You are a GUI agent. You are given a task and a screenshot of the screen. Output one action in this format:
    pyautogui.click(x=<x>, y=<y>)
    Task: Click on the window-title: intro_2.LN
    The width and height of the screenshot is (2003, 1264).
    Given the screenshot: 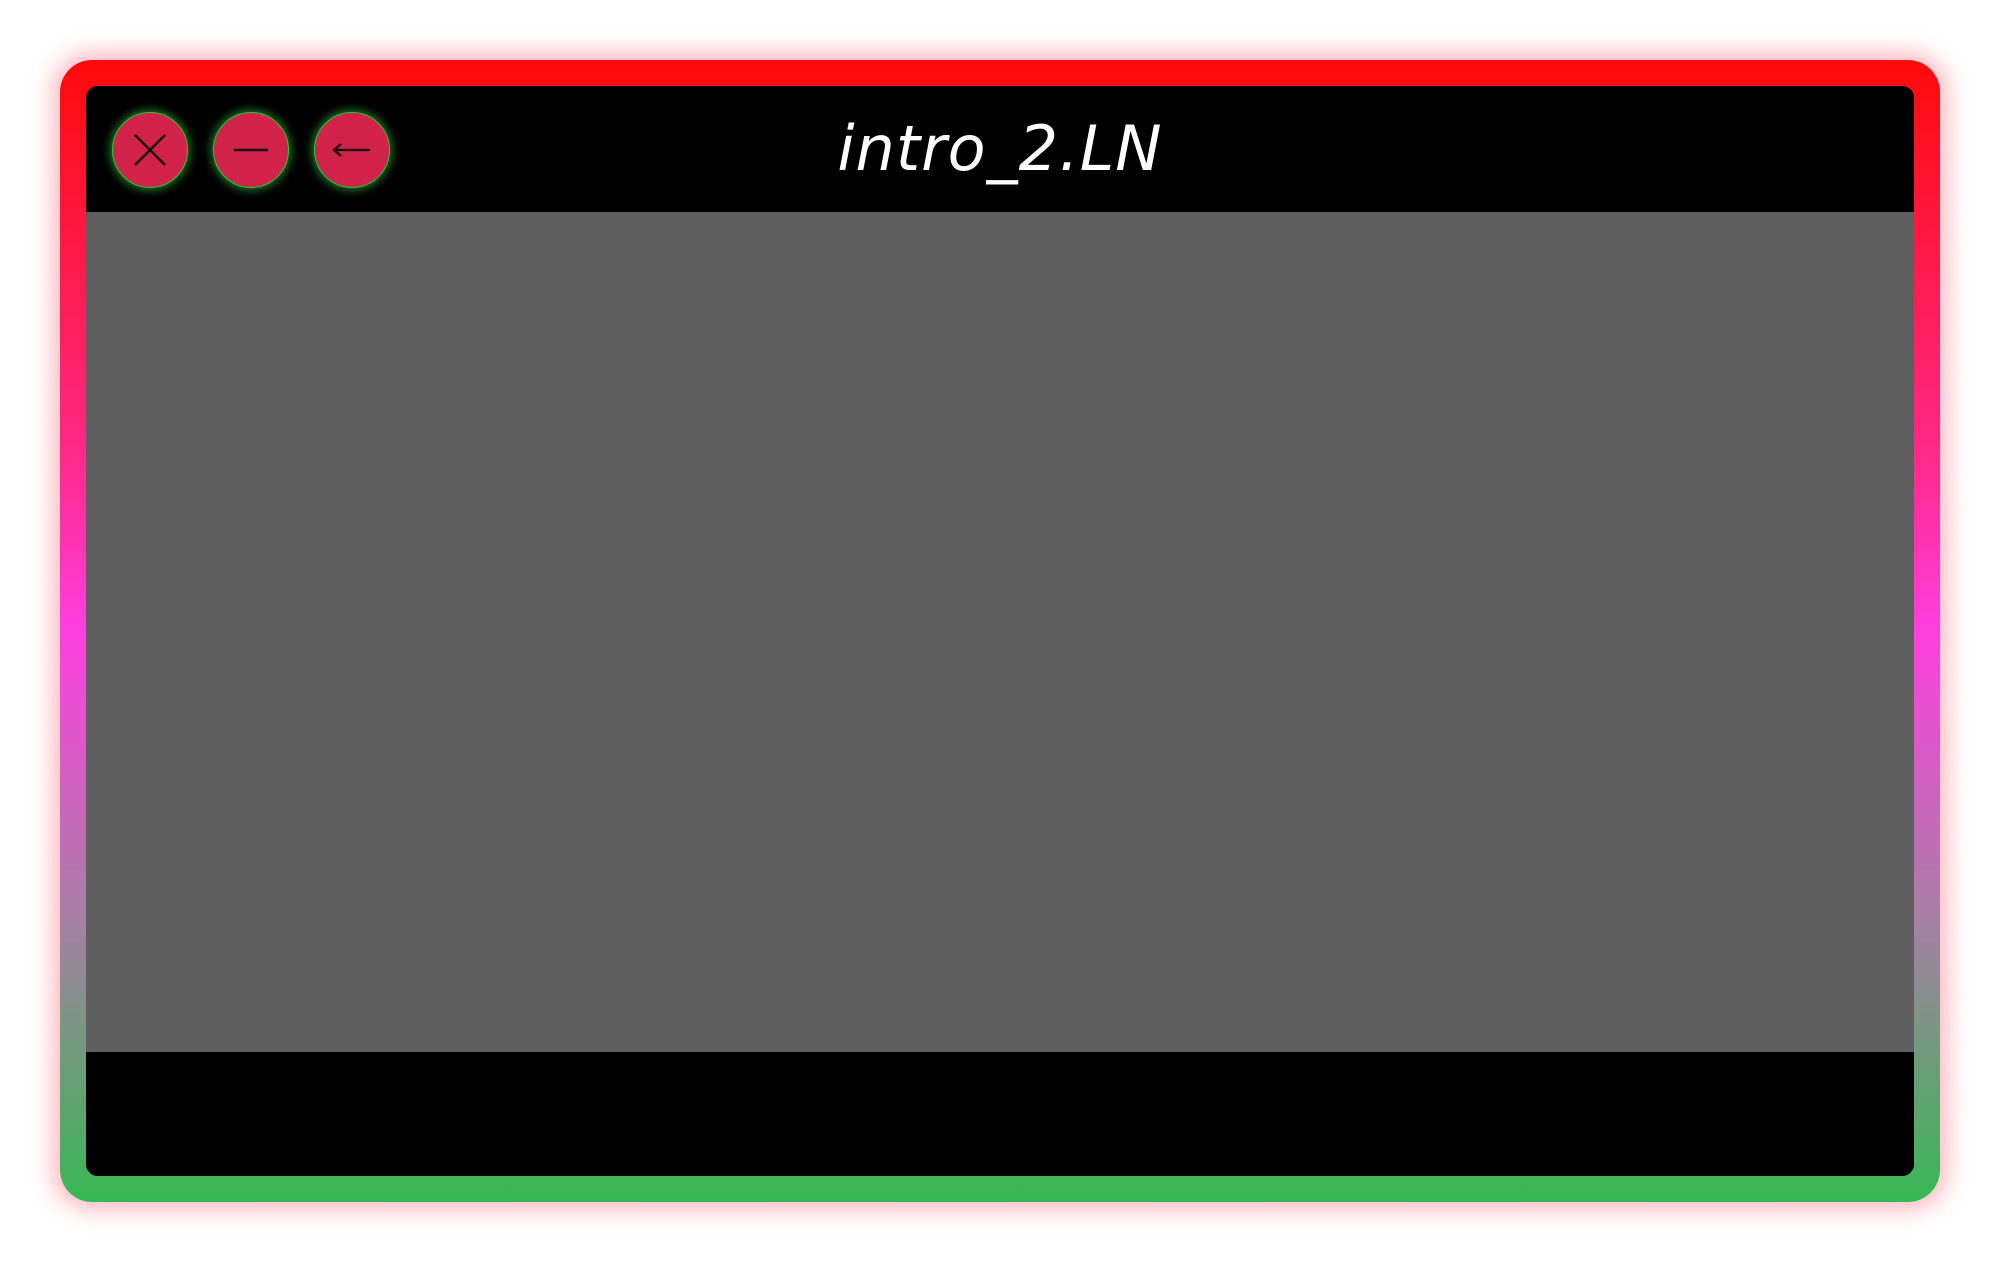 What is the action you would take?
    pyautogui.click(x=1000, y=148)
    